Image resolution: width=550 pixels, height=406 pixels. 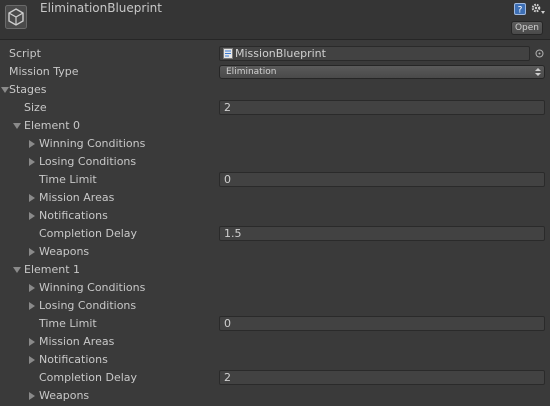 What do you see at coordinates (16, 17) in the screenshot?
I see `unity-asset-icon` at bounding box center [16, 17].